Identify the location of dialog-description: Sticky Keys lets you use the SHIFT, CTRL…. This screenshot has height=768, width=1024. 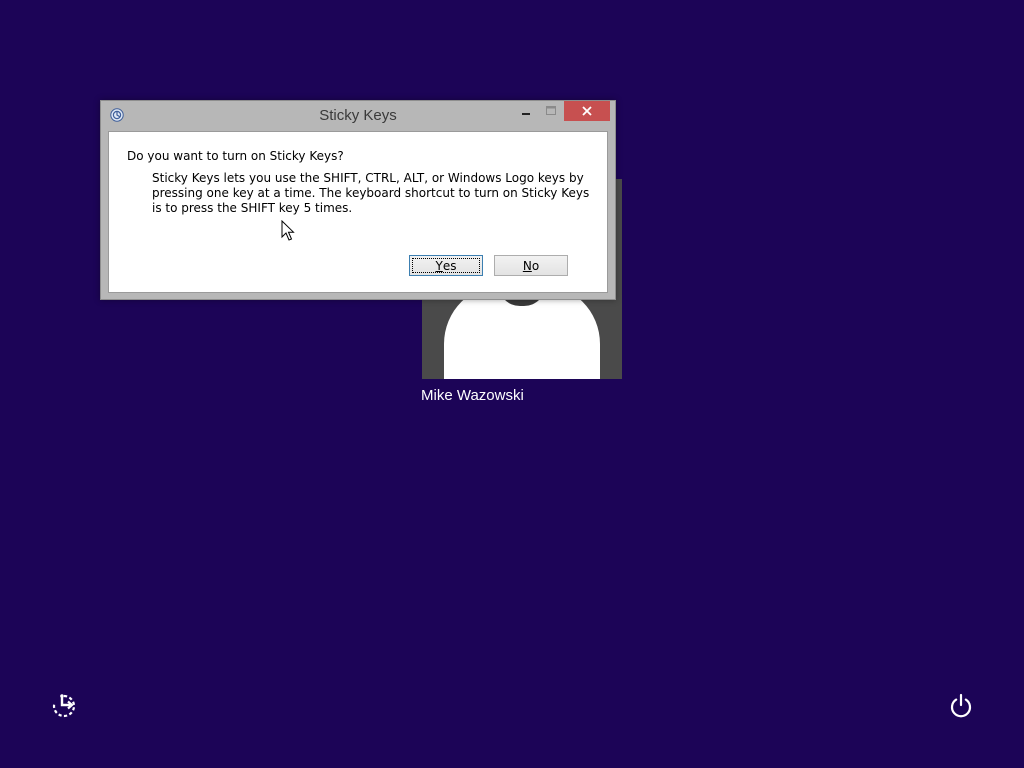
(371, 193).